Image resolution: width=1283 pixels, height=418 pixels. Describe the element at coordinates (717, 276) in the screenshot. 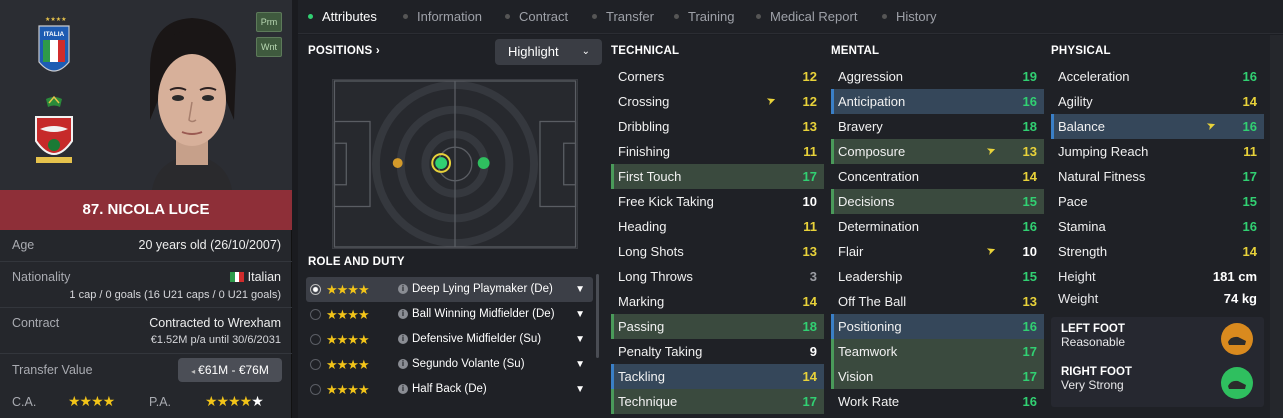

I see `attribute-row: Long Throws 3` at that location.